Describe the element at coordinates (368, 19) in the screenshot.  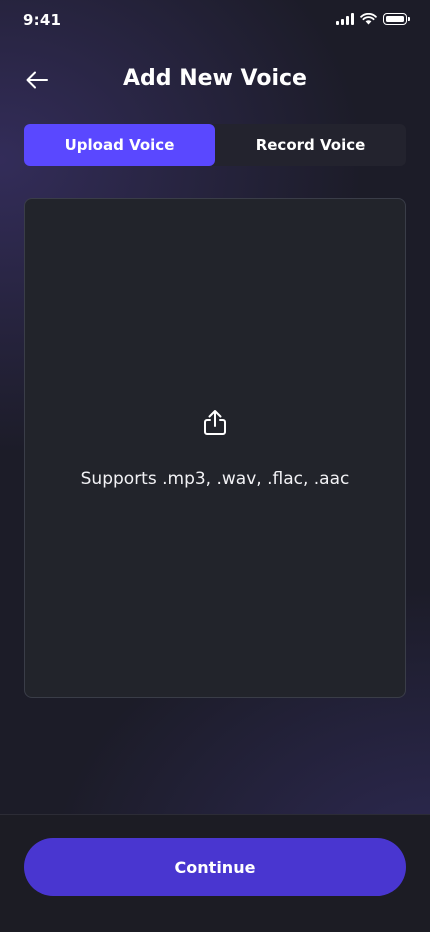
I see `wifi-icon` at that location.